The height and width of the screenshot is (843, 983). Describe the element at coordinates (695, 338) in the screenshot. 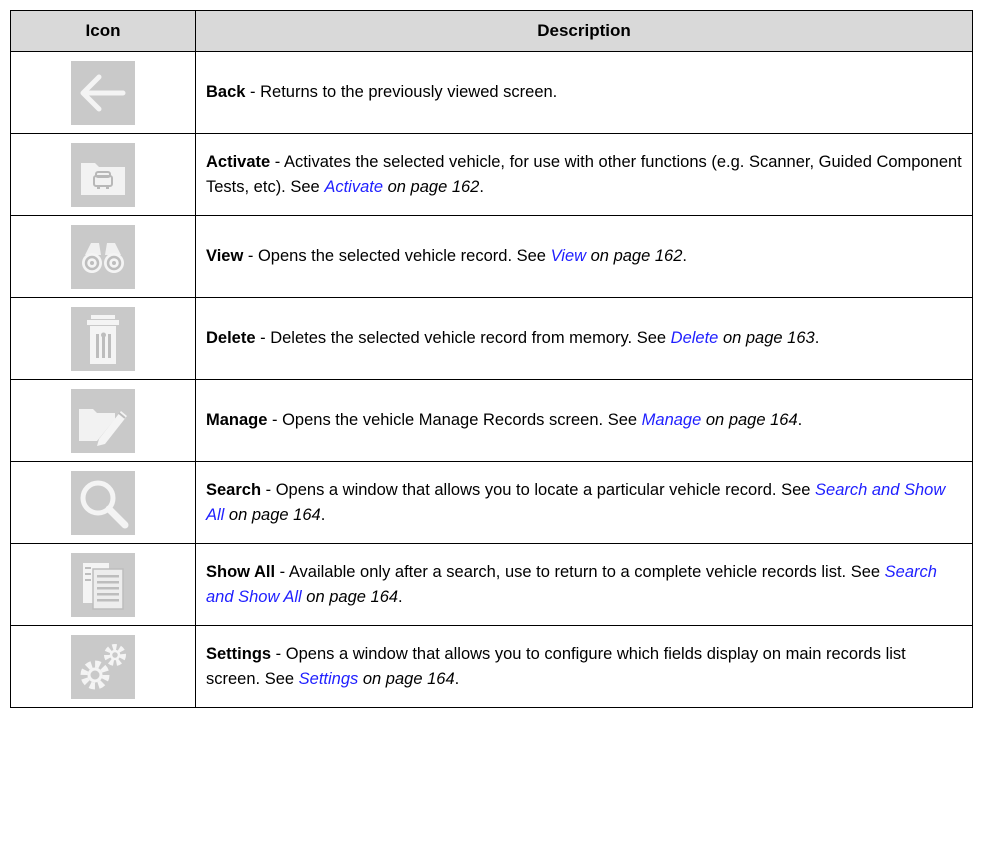

I see `page-link: Delete` at that location.